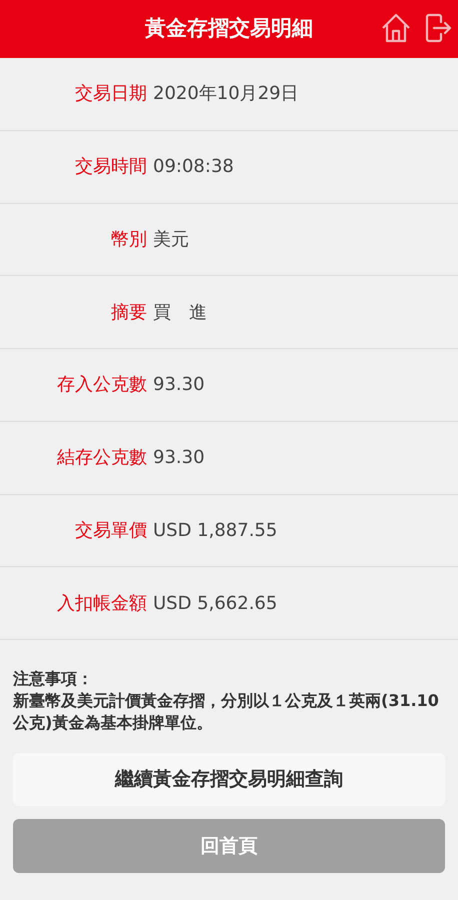 The image size is (458, 900). I want to click on field-value: 2020年10月29日, so click(226, 94).